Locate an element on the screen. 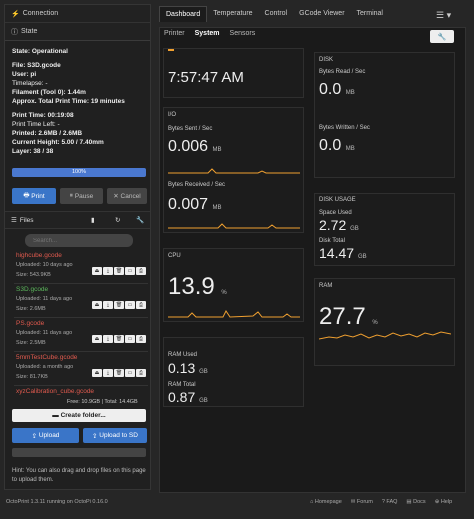  refresh-icon: ↻ is located at coordinates (117, 220).